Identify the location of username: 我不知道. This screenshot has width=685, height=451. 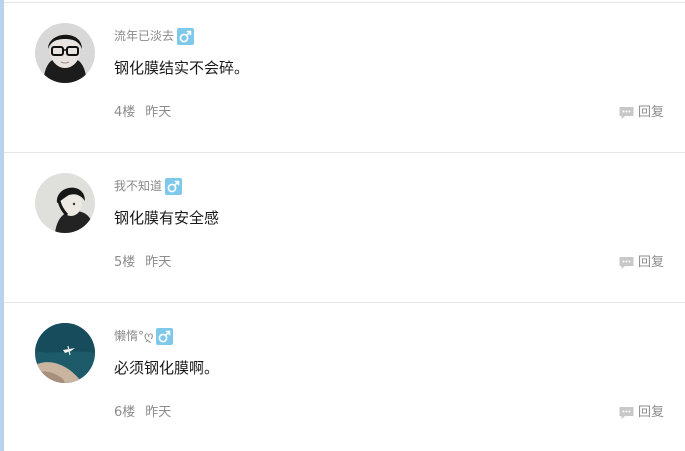
(138, 186).